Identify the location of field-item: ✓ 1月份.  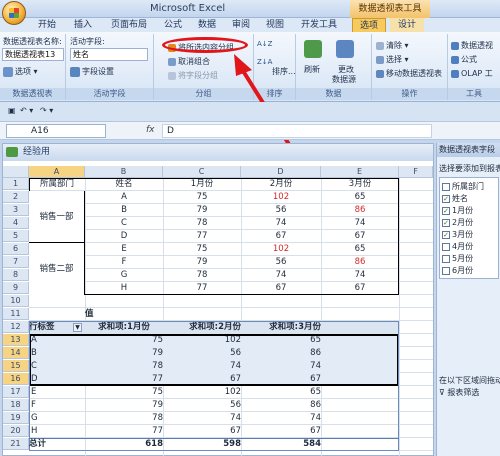
(457, 210).